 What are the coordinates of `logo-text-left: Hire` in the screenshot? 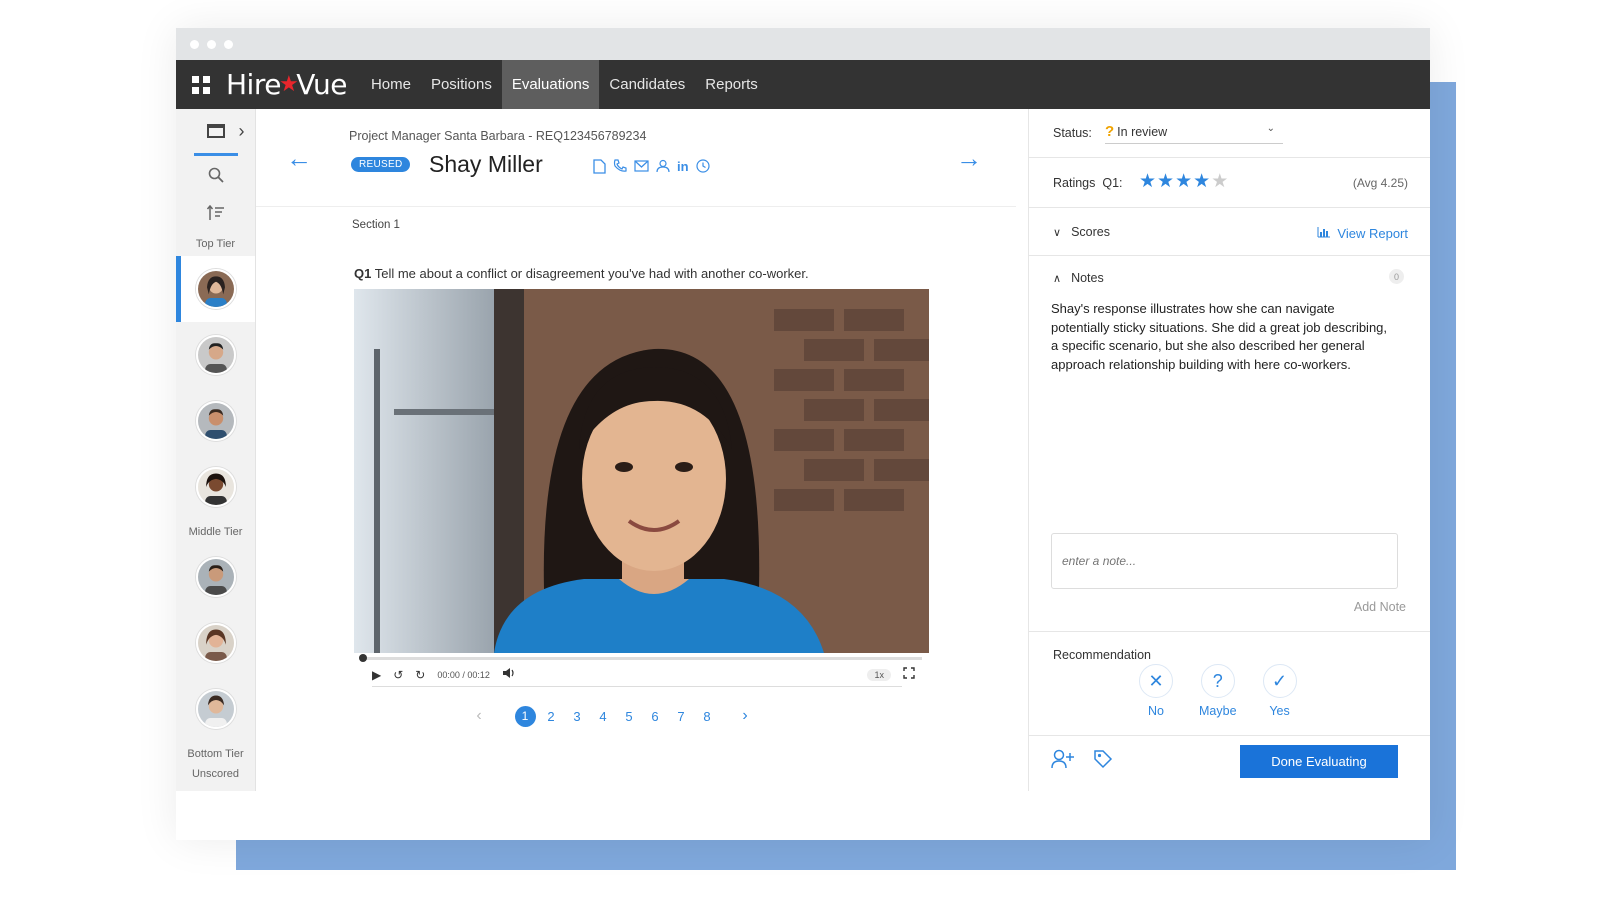 It's located at (253, 84).